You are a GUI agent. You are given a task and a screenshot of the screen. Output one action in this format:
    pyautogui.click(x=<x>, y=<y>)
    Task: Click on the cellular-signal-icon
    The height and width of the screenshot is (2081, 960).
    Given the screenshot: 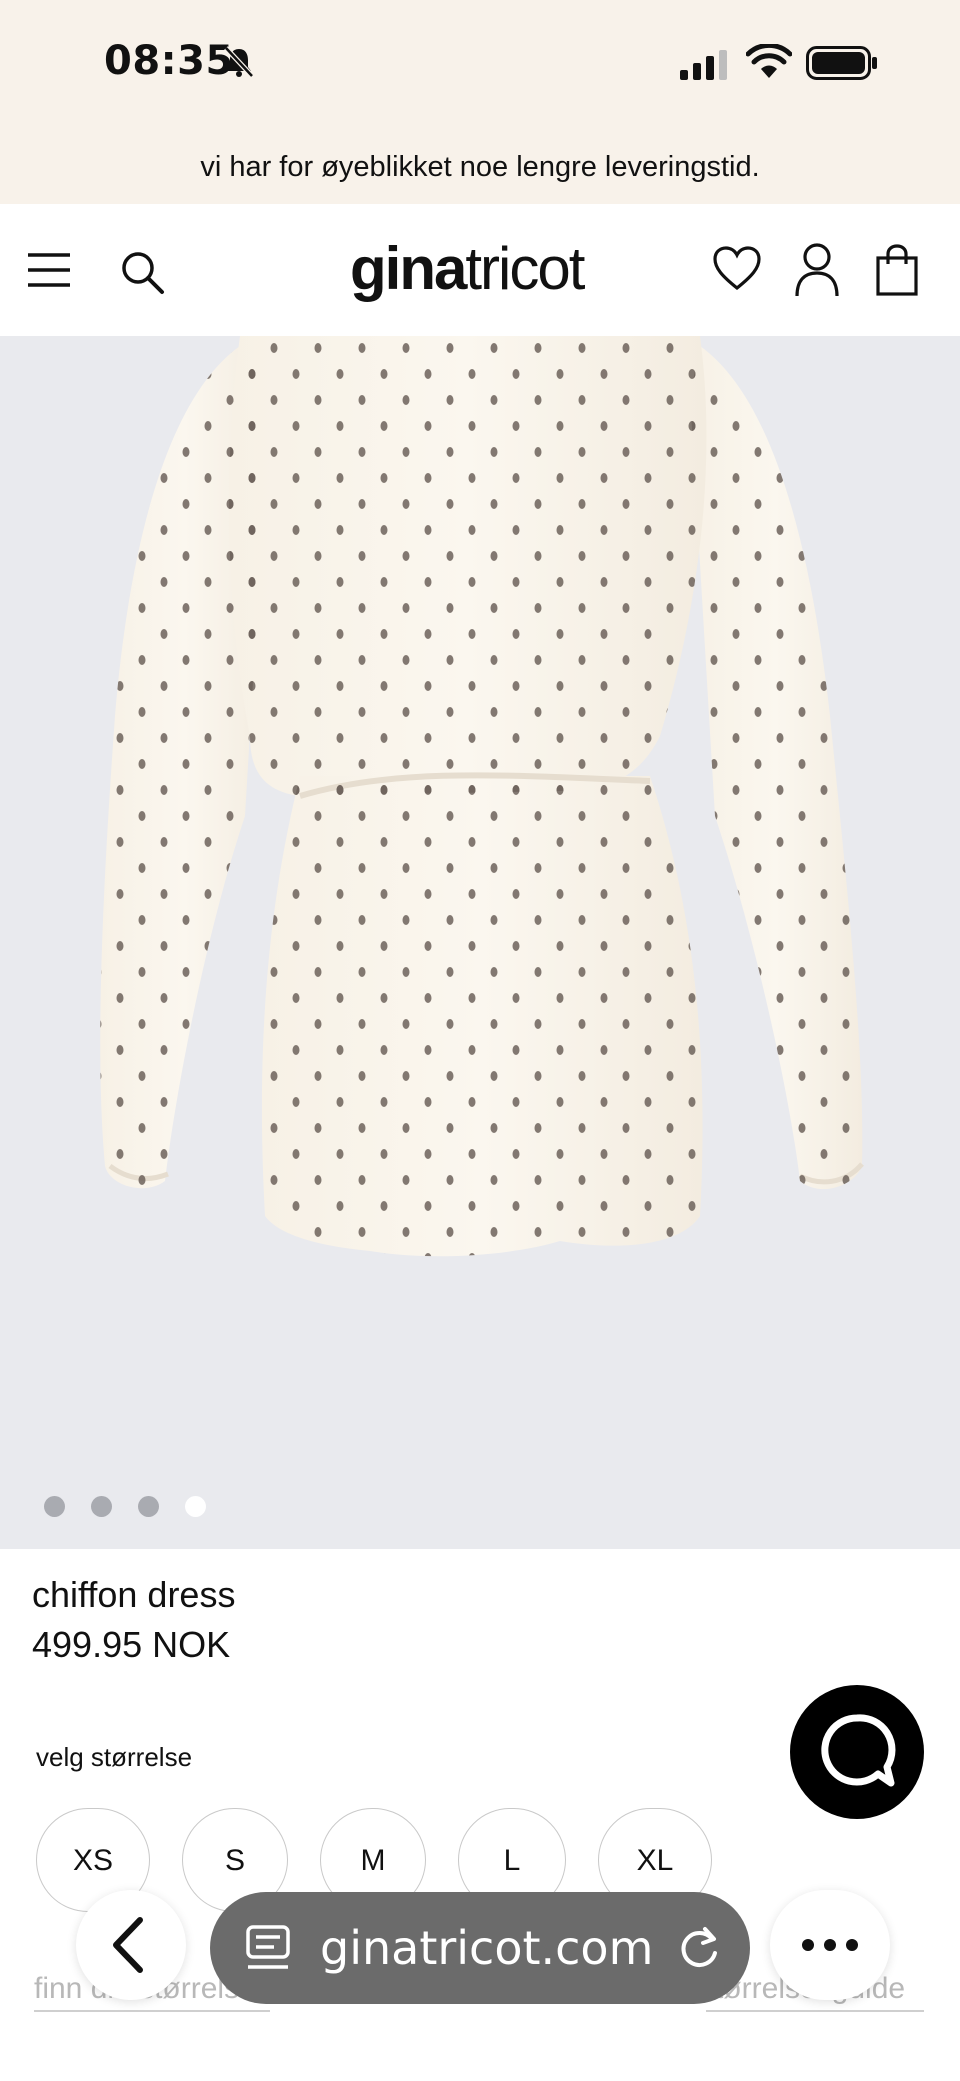 What is the action you would take?
    pyautogui.click(x=703, y=65)
    